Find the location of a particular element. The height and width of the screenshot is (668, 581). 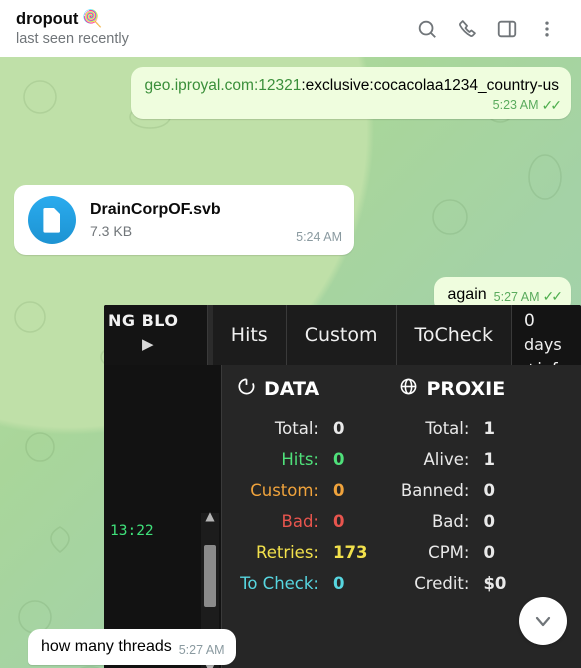

stat-row: Total: 0 is located at coordinates (302, 428).